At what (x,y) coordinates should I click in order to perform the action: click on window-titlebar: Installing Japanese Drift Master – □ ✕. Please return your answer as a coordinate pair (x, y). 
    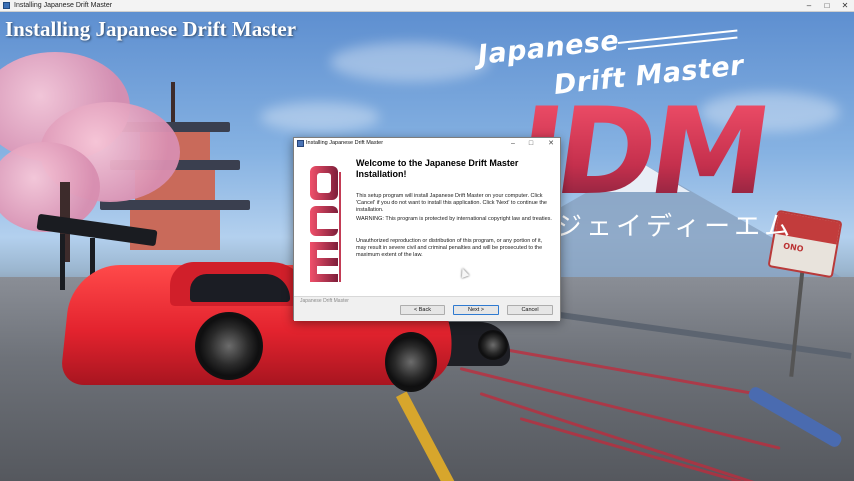
    Looking at the image, I should click on (427, 6).